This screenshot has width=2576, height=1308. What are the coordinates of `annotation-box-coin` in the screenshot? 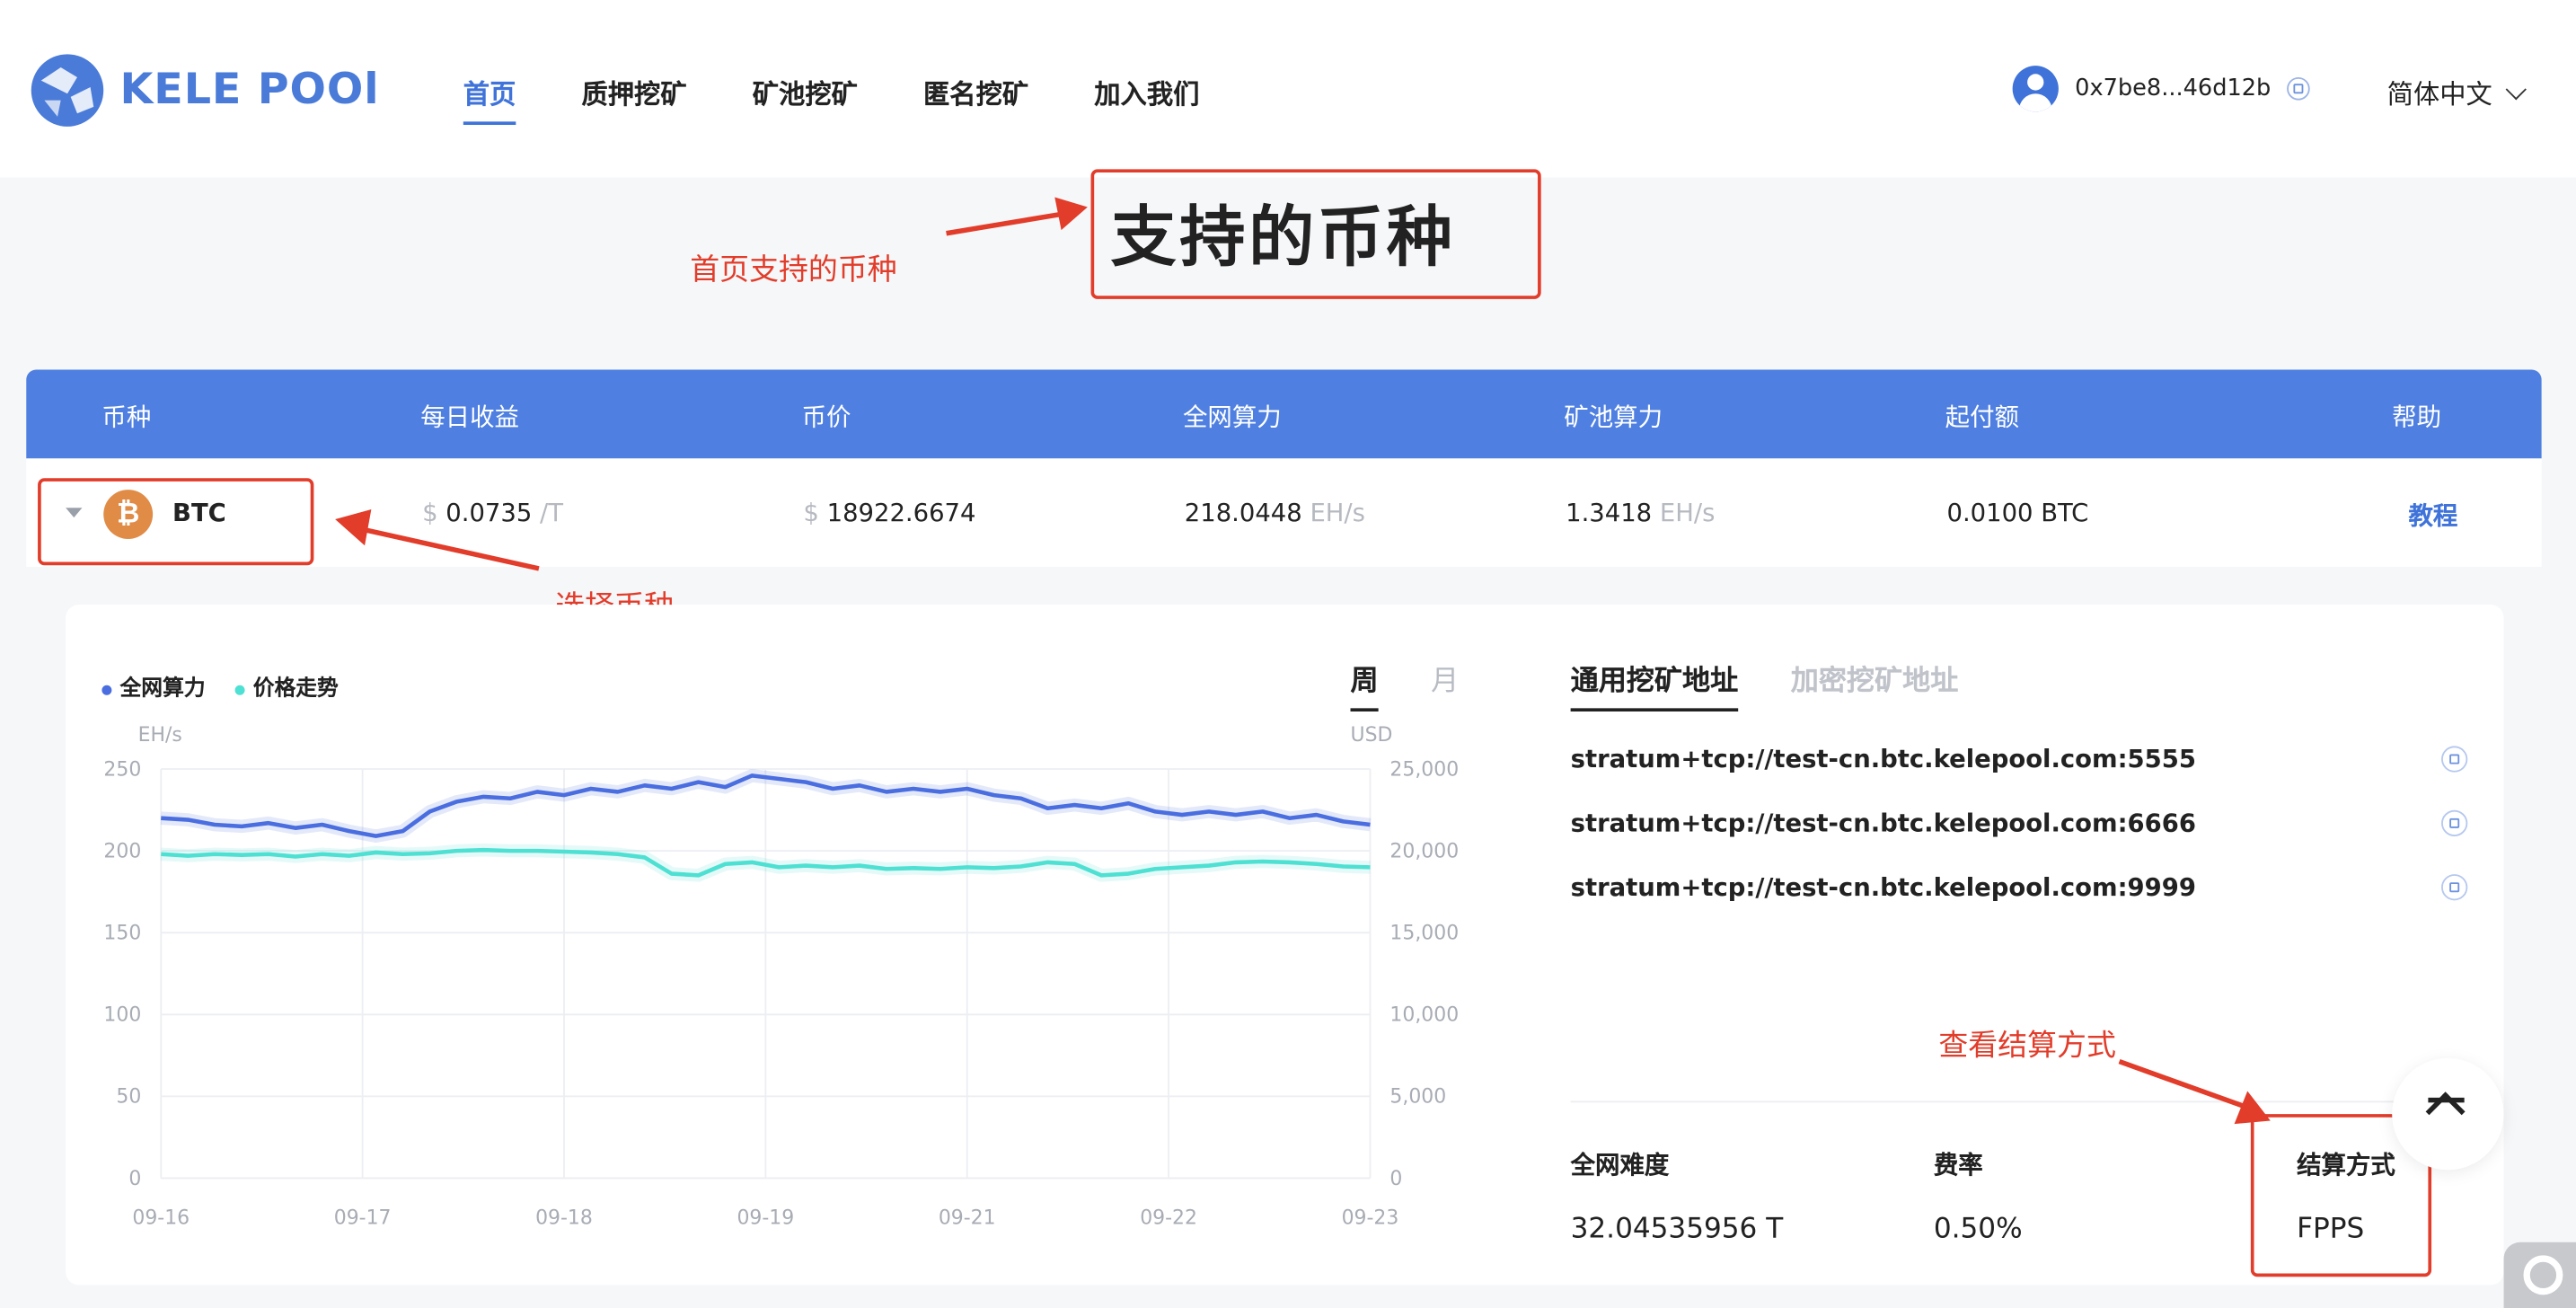 It's located at (176, 522).